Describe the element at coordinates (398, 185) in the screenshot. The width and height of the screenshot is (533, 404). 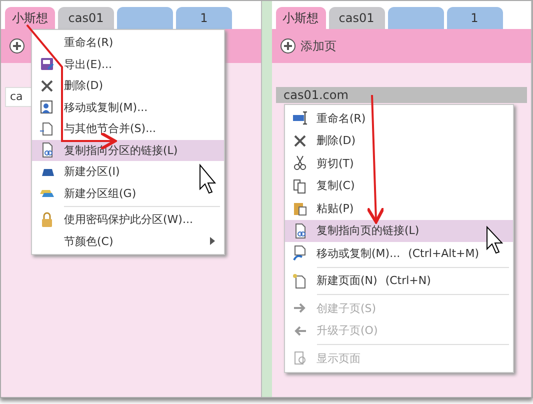
I see `menu-item: 复制(C)` at that location.